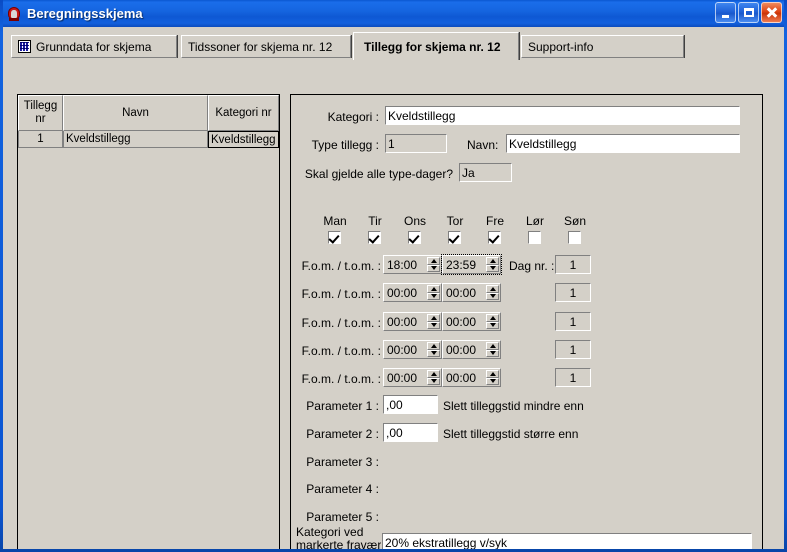 The width and height of the screenshot is (787, 552). What do you see at coordinates (574, 221) in the screenshot?
I see `day-label-son: Søn` at bounding box center [574, 221].